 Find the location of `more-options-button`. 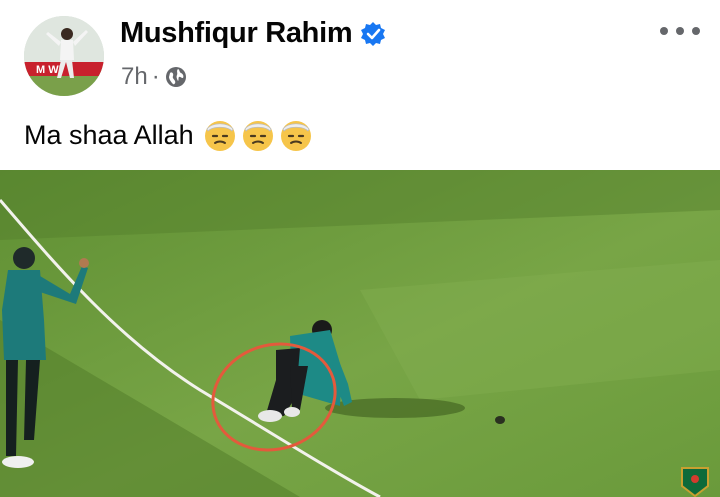

more-options-button is located at coordinates (680, 31).